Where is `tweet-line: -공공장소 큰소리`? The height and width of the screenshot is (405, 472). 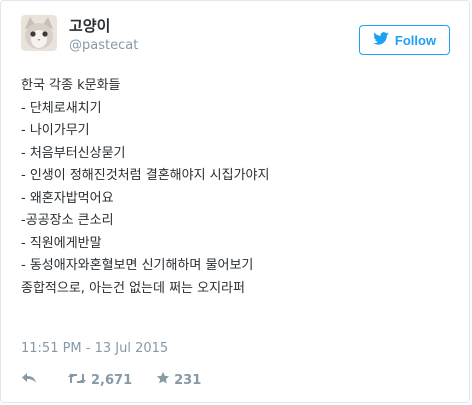
tweet-line: -공공장소 큰소리 is located at coordinates (67, 220).